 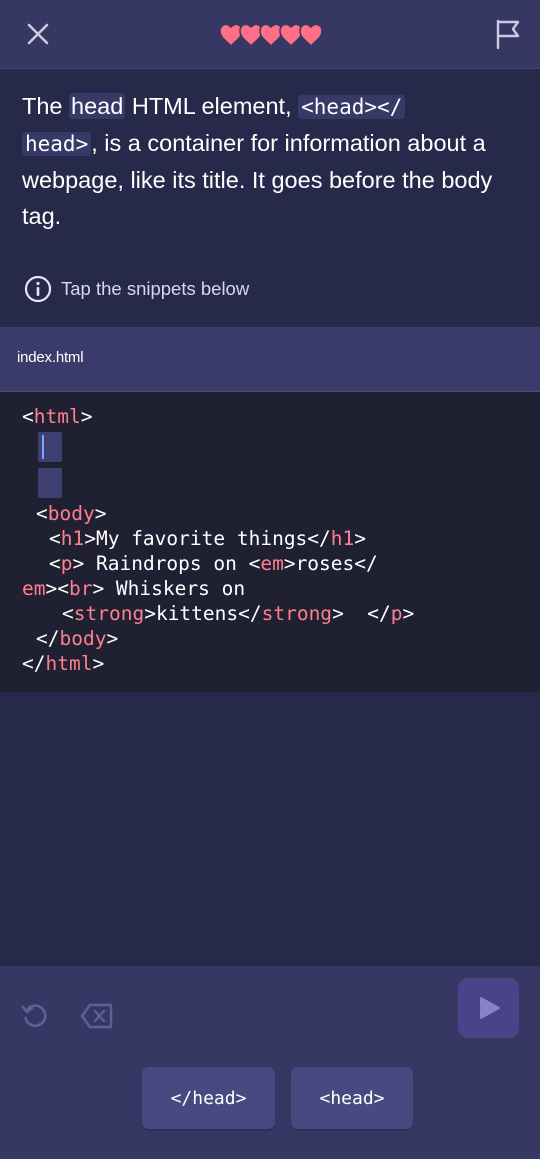 I want to click on report-flag-icon, so click(x=508, y=34).